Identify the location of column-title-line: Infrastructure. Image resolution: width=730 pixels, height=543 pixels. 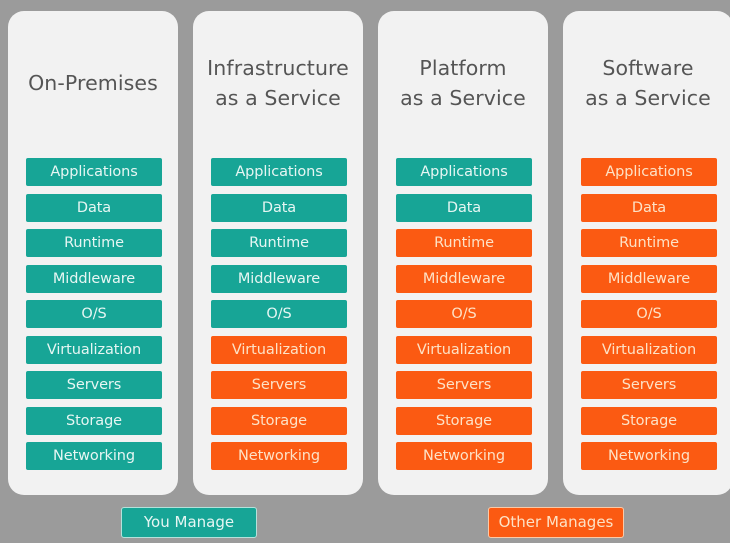
(278, 68).